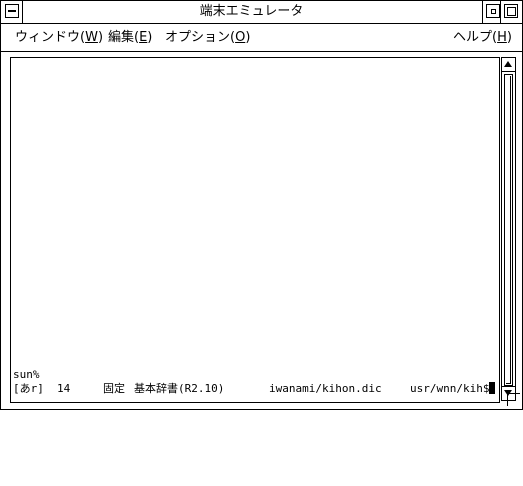 The image size is (523, 486). I want to click on menu-options-mnemonic: O, so click(240, 37).